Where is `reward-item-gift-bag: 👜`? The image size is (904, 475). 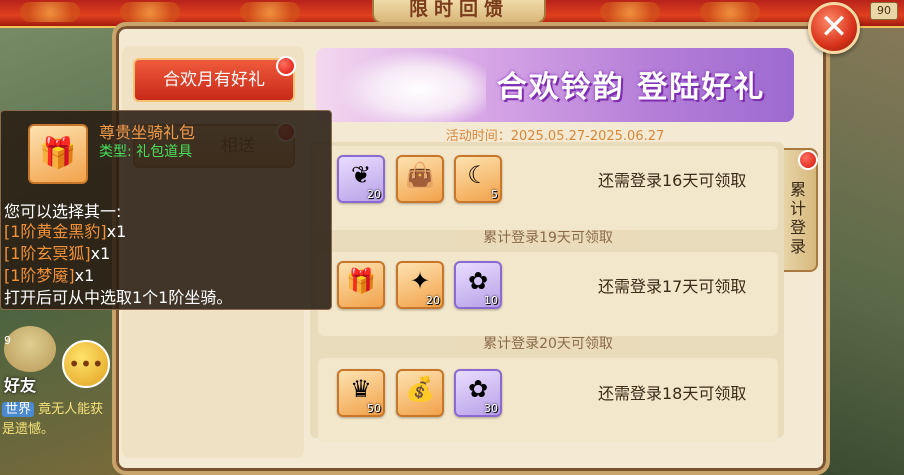
reward-item-gift-bag: 👜 is located at coordinates (420, 179).